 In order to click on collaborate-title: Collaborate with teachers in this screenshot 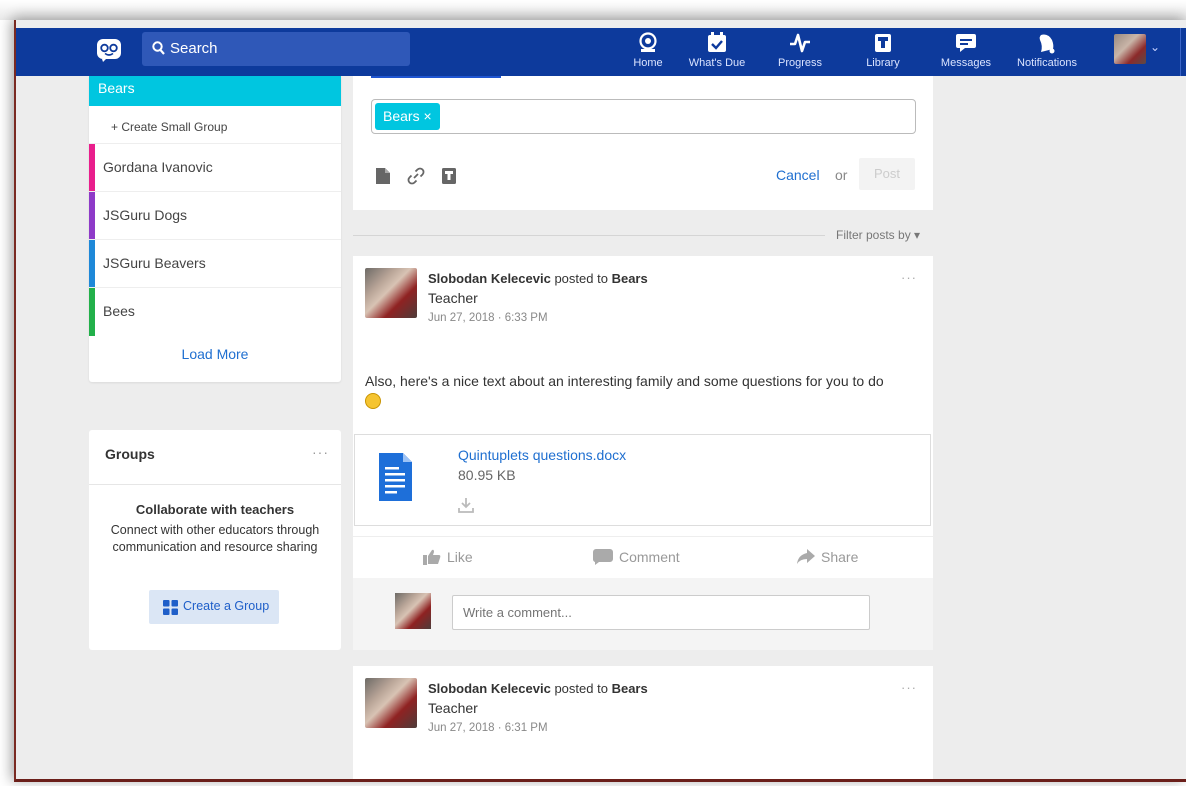, I will do `click(215, 509)`.